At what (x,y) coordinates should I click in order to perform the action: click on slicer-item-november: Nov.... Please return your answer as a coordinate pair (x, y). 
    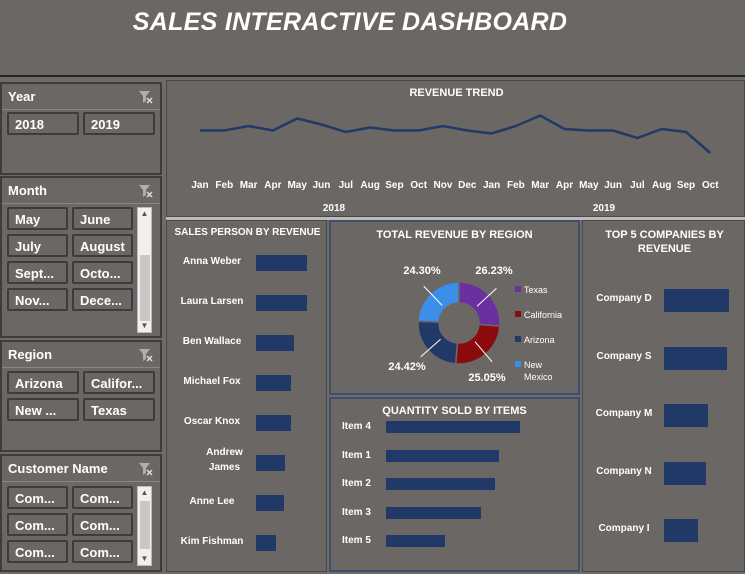
    Looking at the image, I should click on (37, 299).